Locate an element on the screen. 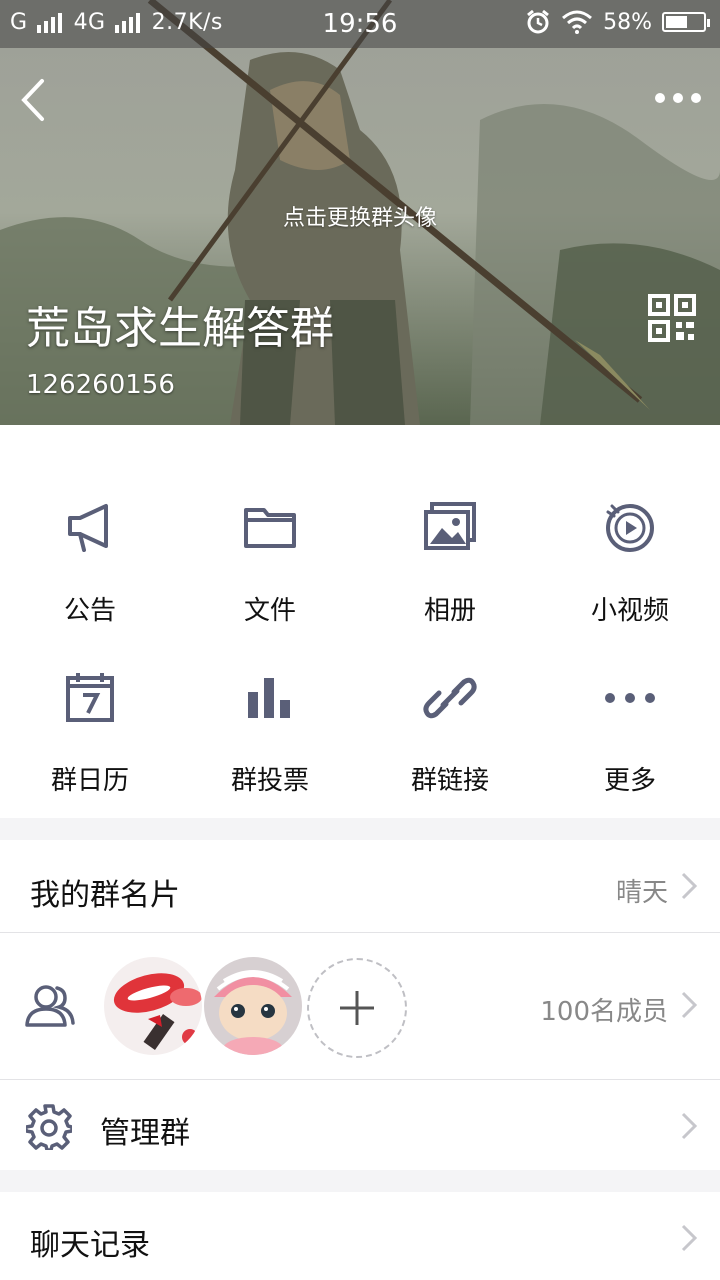 This screenshot has height=1280, width=720. grid-item-more: 更多 is located at coordinates (630, 712).